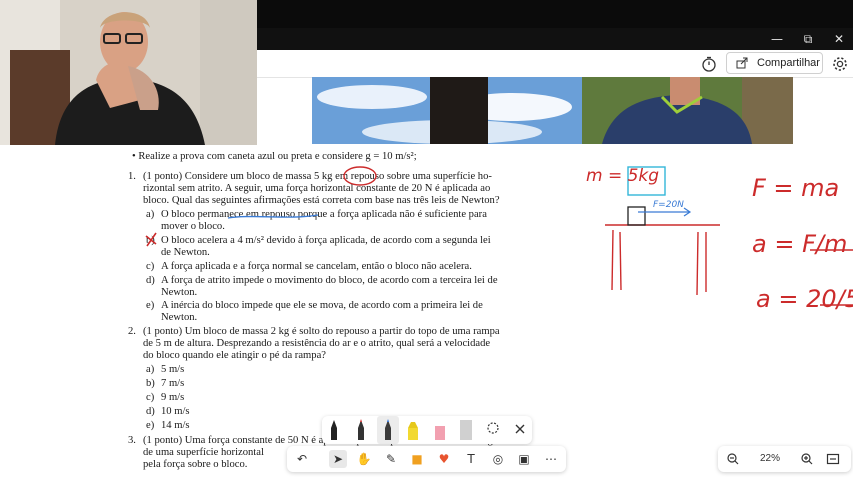 The image size is (853, 480). What do you see at coordinates (388, 430) in the screenshot?
I see `blue-pen-icon` at bounding box center [388, 430].